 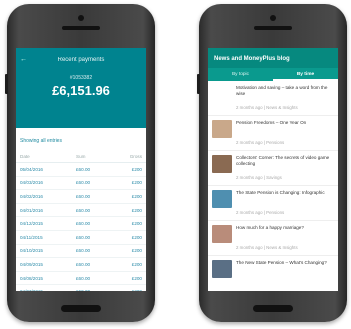 I want to click on payments-header: ← Recent payments #1053382 £6,151.96, so click(x=81, y=88).